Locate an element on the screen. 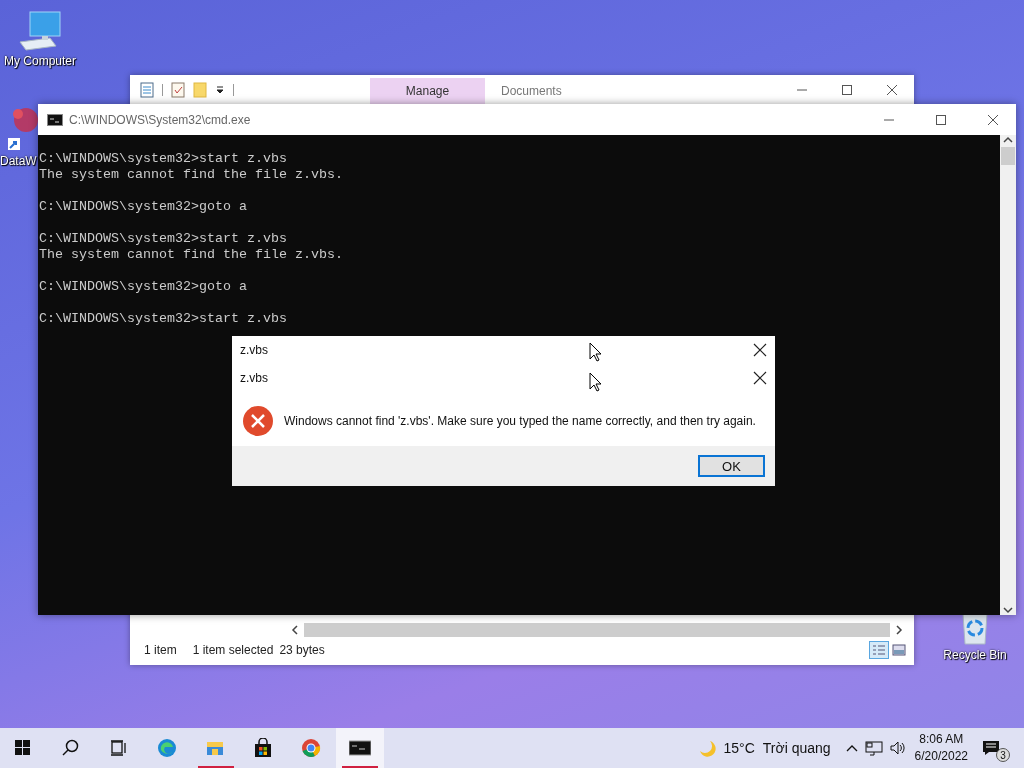 This screenshot has height=768, width=1024. desktop-icon-label: DataW is located at coordinates (18, 161).